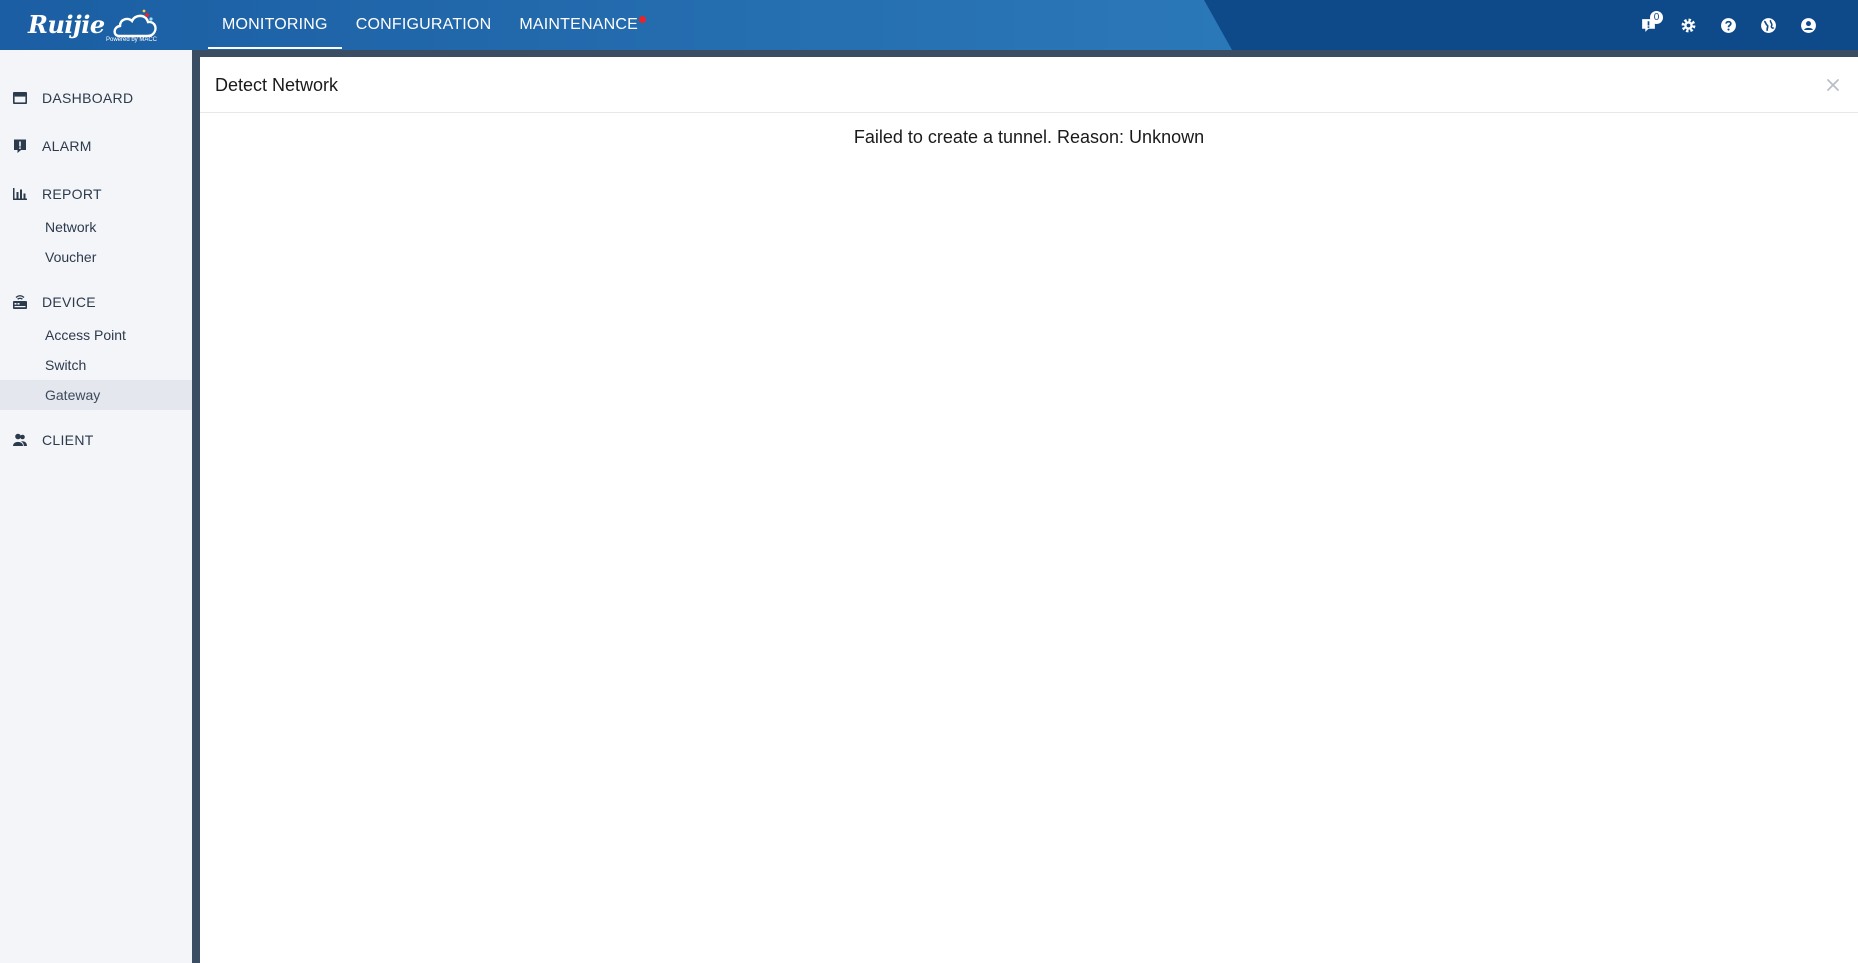  I want to click on globe-icon, so click(1768, 25).